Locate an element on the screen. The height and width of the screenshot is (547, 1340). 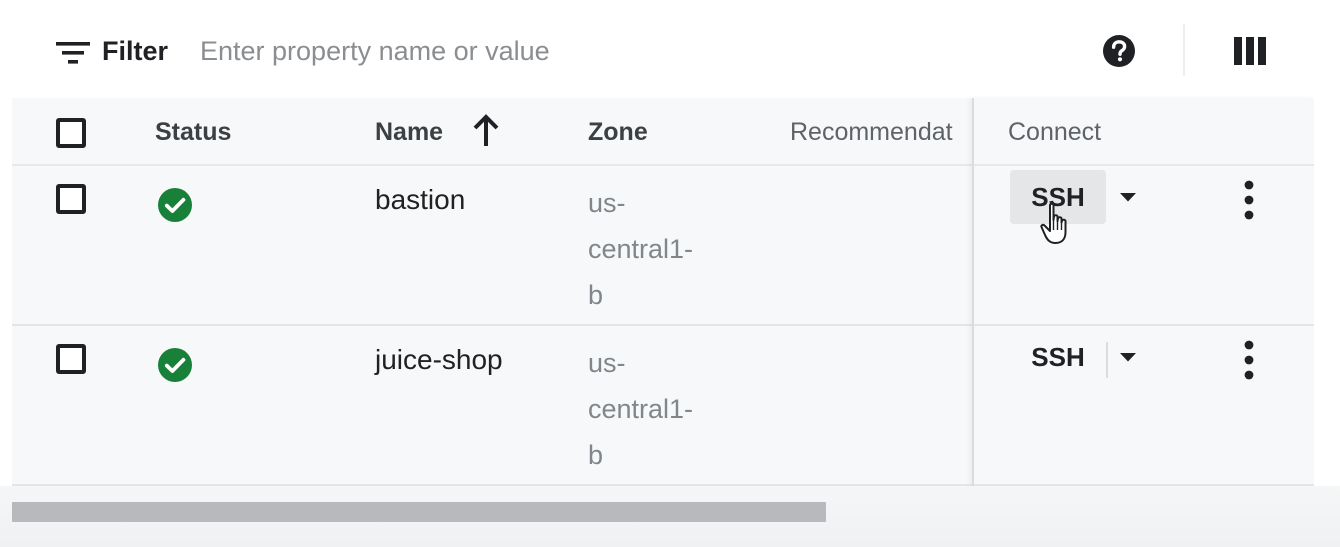
instance-name: bastion is located at coordinates (420, 200).